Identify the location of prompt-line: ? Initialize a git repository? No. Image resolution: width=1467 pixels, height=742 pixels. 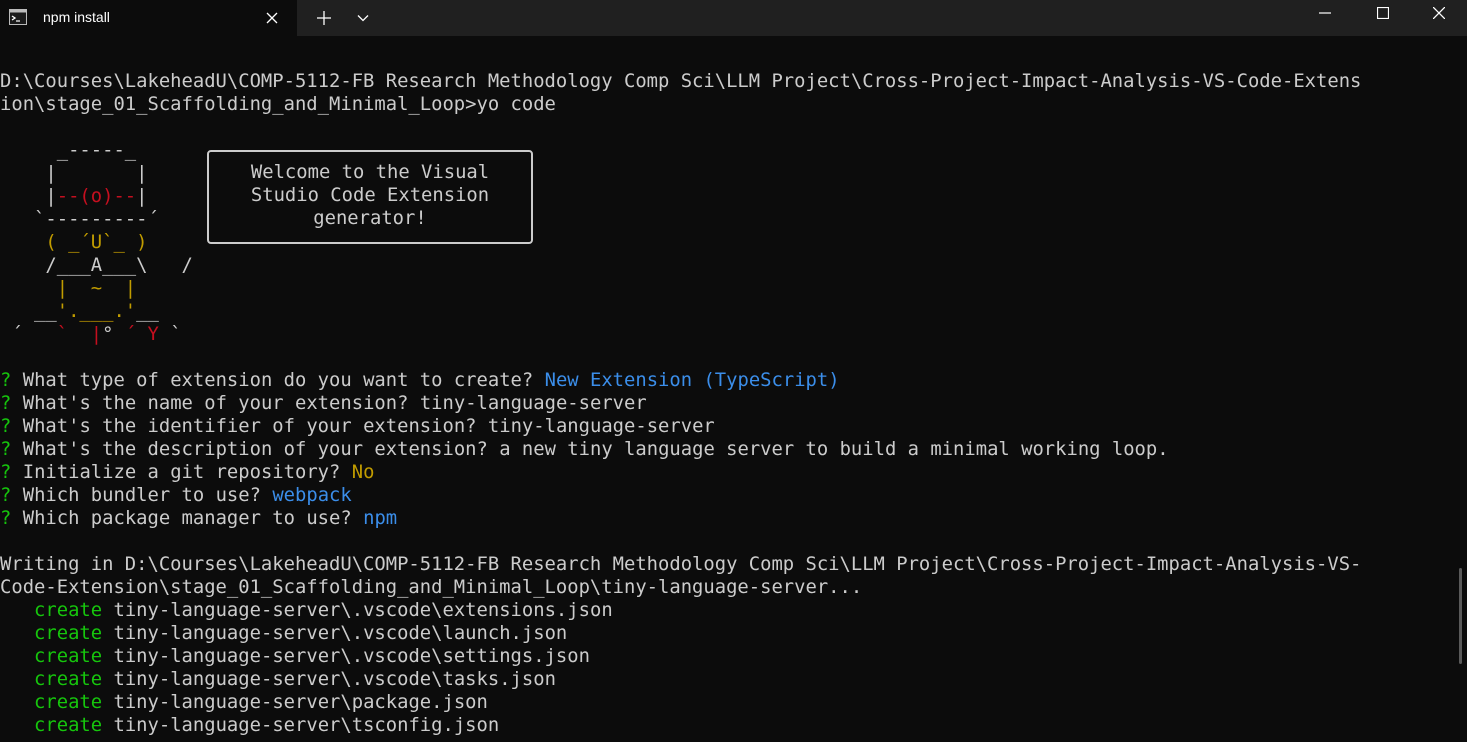
(187, 472).